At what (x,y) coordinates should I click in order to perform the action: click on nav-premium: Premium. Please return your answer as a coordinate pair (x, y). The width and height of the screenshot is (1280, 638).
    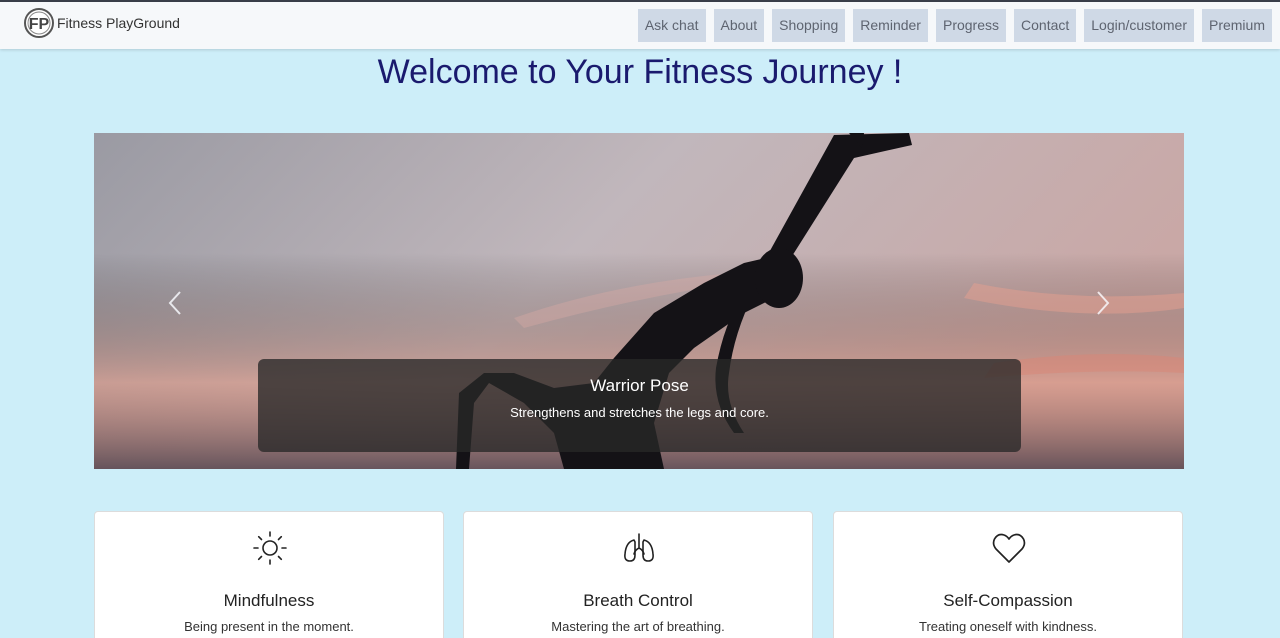
    Looking at the image, I should click on (1236, 25).